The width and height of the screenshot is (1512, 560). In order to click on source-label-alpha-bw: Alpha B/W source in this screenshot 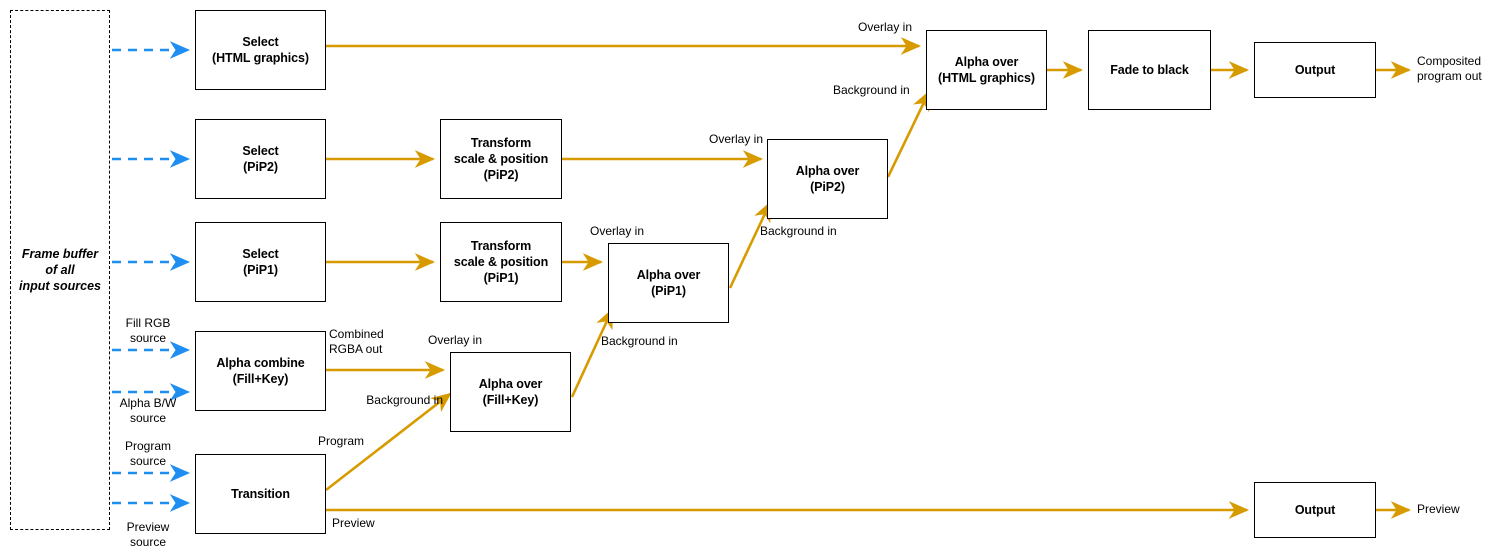, I will do `click(148, 410)`.